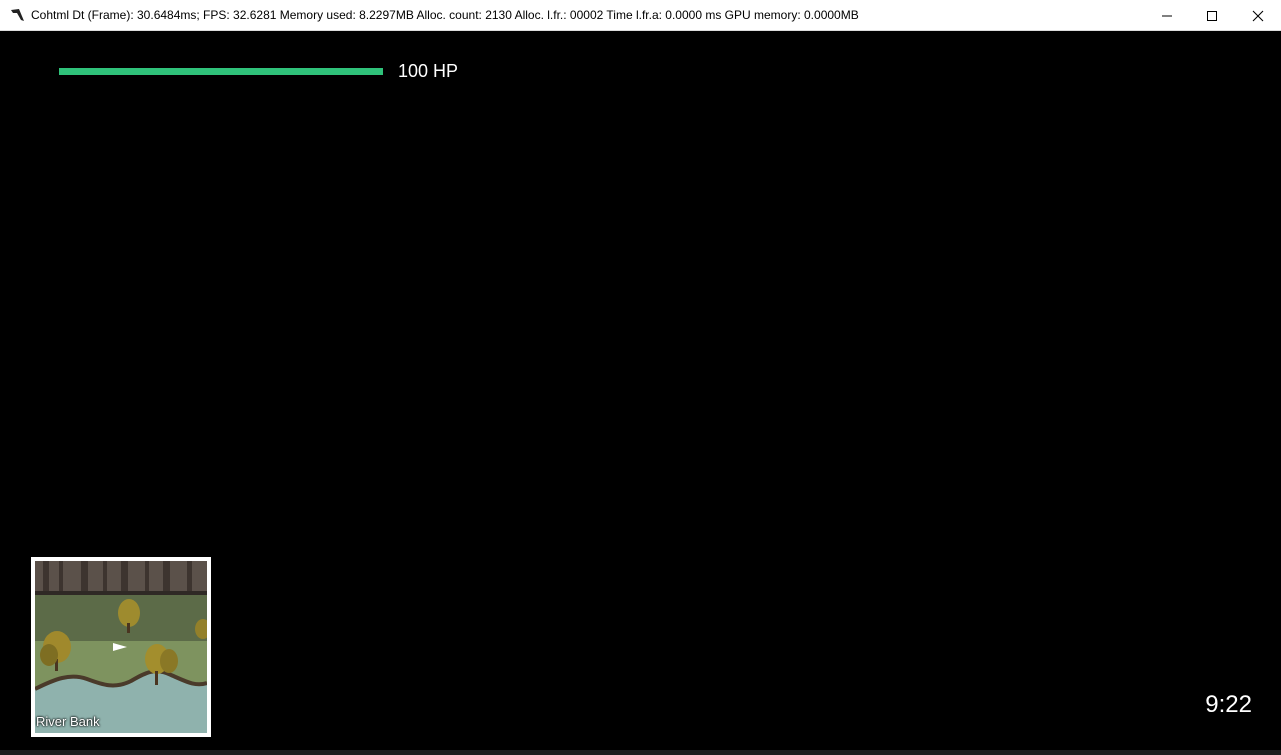 This screenshot has width=1281, height=755. I want to click on close-button, so click(1258, 15).